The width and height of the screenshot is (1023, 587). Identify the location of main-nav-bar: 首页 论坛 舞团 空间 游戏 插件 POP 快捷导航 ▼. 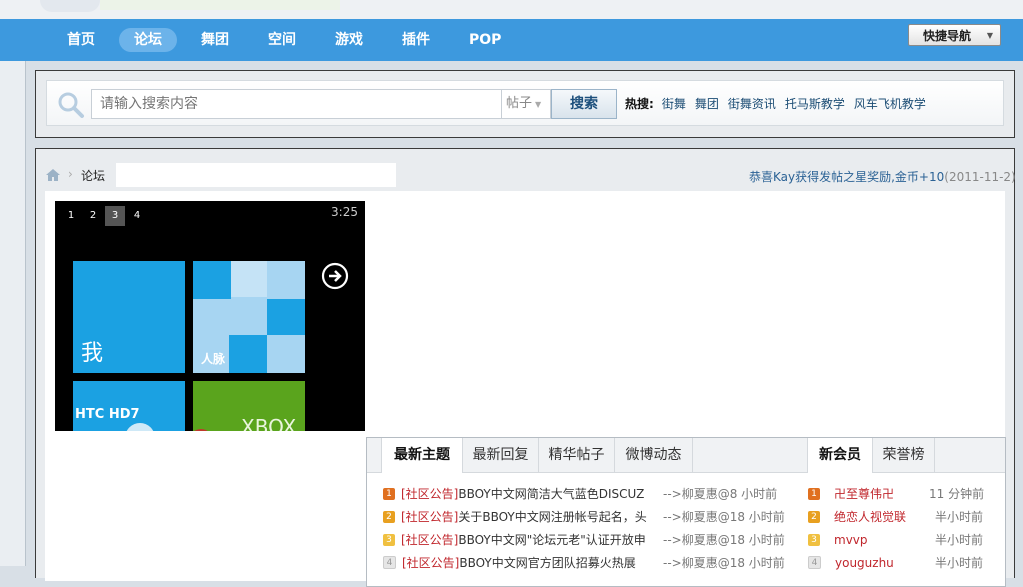
(511, 40).